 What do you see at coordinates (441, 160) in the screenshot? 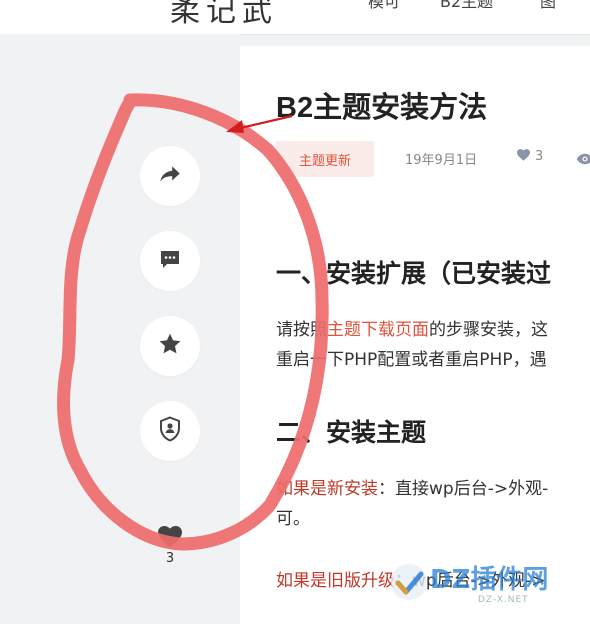
I see `publish-date: 19年9月1日` at bounding box center [441, 160].